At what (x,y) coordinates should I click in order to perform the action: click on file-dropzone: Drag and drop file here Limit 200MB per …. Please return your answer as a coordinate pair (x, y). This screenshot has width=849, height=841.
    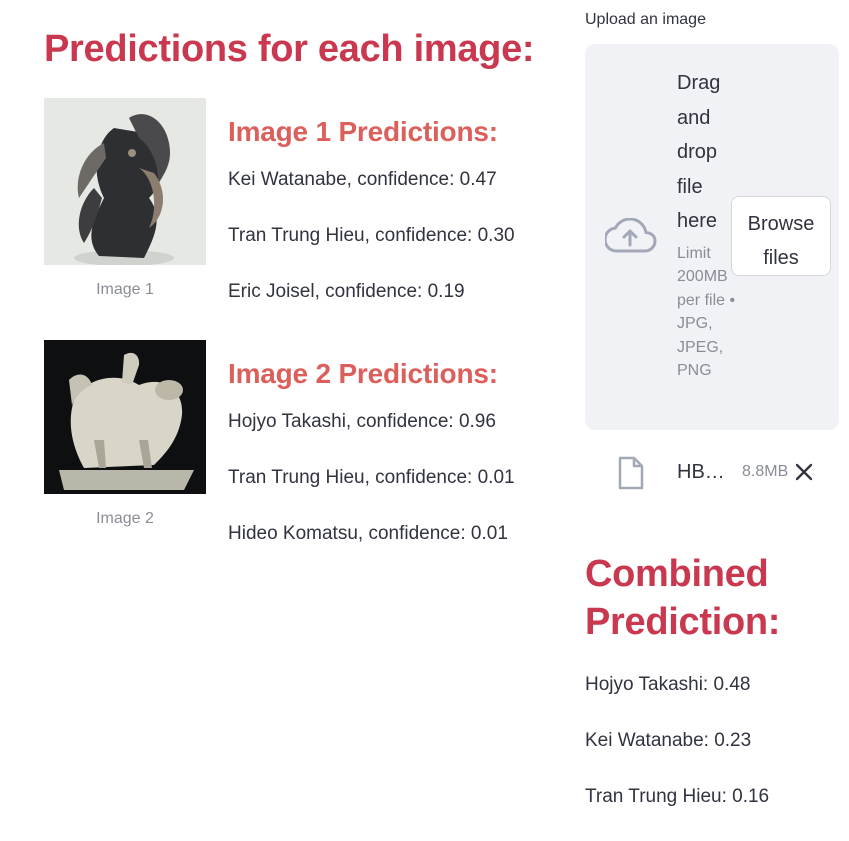
    Looking at the image, I should click on (712, 237).